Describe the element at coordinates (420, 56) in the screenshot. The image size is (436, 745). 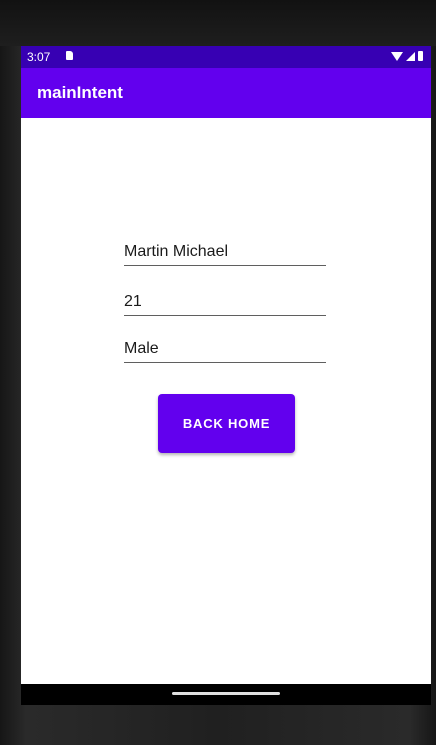
I see `battery-icon` at that location.